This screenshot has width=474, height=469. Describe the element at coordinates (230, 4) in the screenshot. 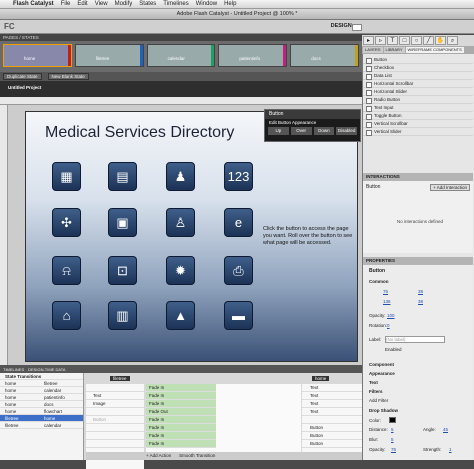

I see `menu-help: Help` at that location.